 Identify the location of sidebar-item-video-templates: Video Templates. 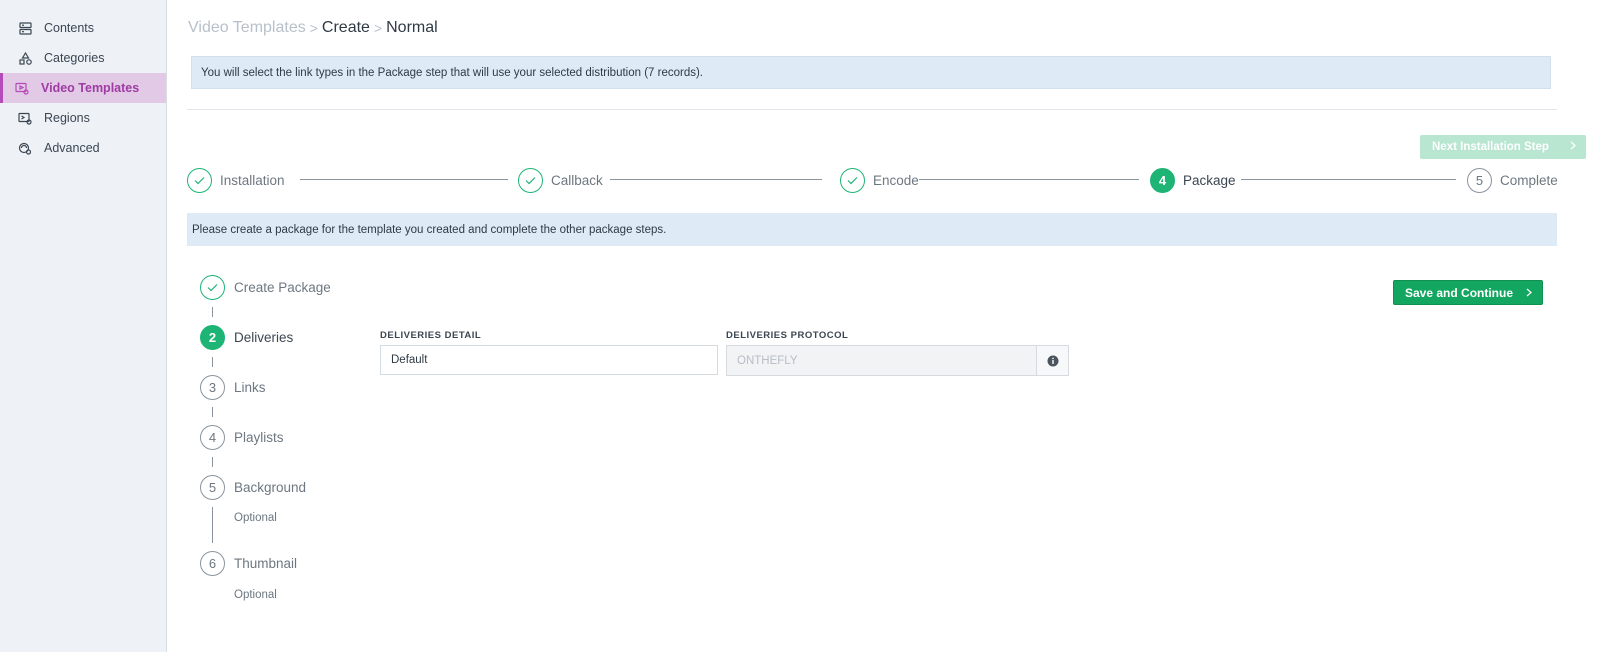
(83, 88).